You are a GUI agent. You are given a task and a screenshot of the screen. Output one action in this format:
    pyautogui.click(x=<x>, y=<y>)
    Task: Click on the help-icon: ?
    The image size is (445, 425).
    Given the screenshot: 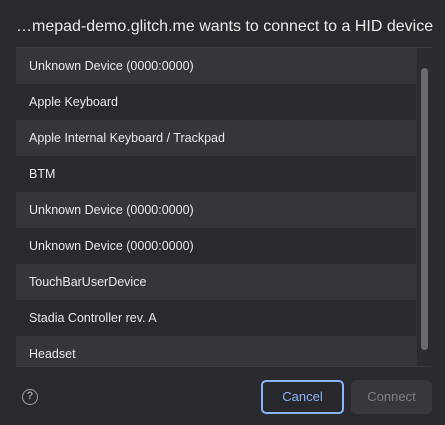 What is the action you would take?
    pyautogui.click(x=30, y=397)
    